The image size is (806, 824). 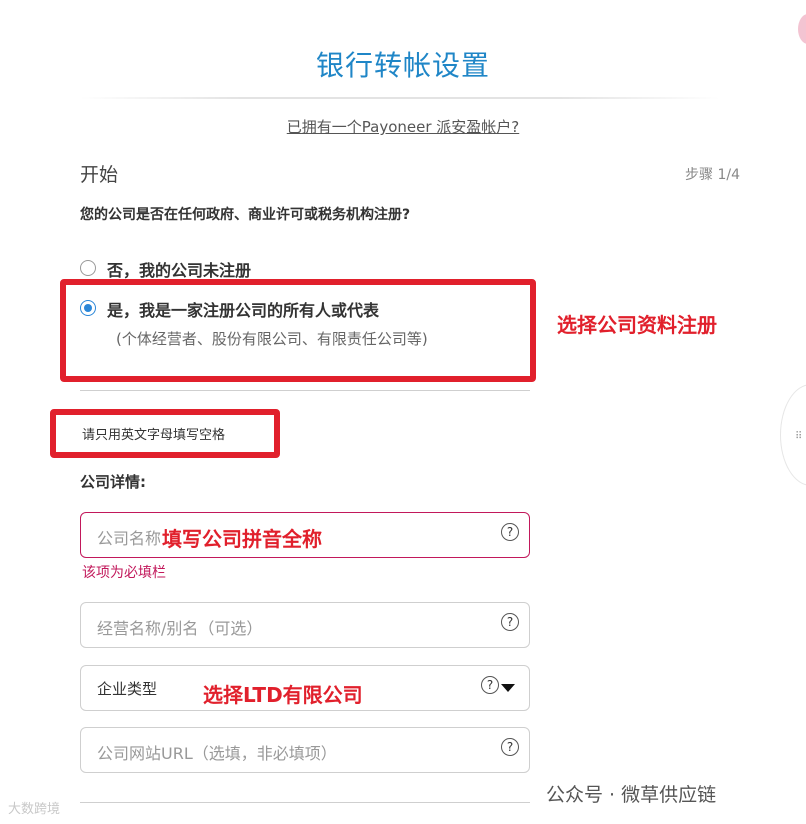 I want to click on title-divider, so click(x=400, y=98).